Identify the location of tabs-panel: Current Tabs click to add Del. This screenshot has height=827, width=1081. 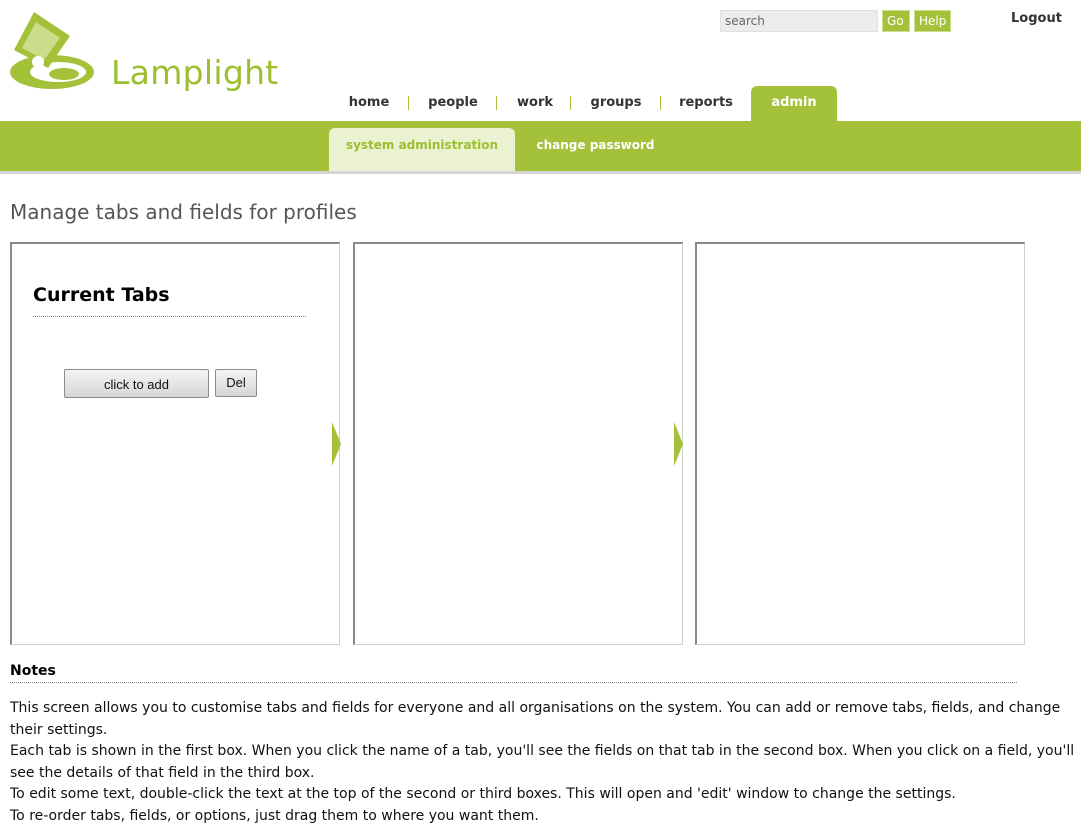
(175, 443).